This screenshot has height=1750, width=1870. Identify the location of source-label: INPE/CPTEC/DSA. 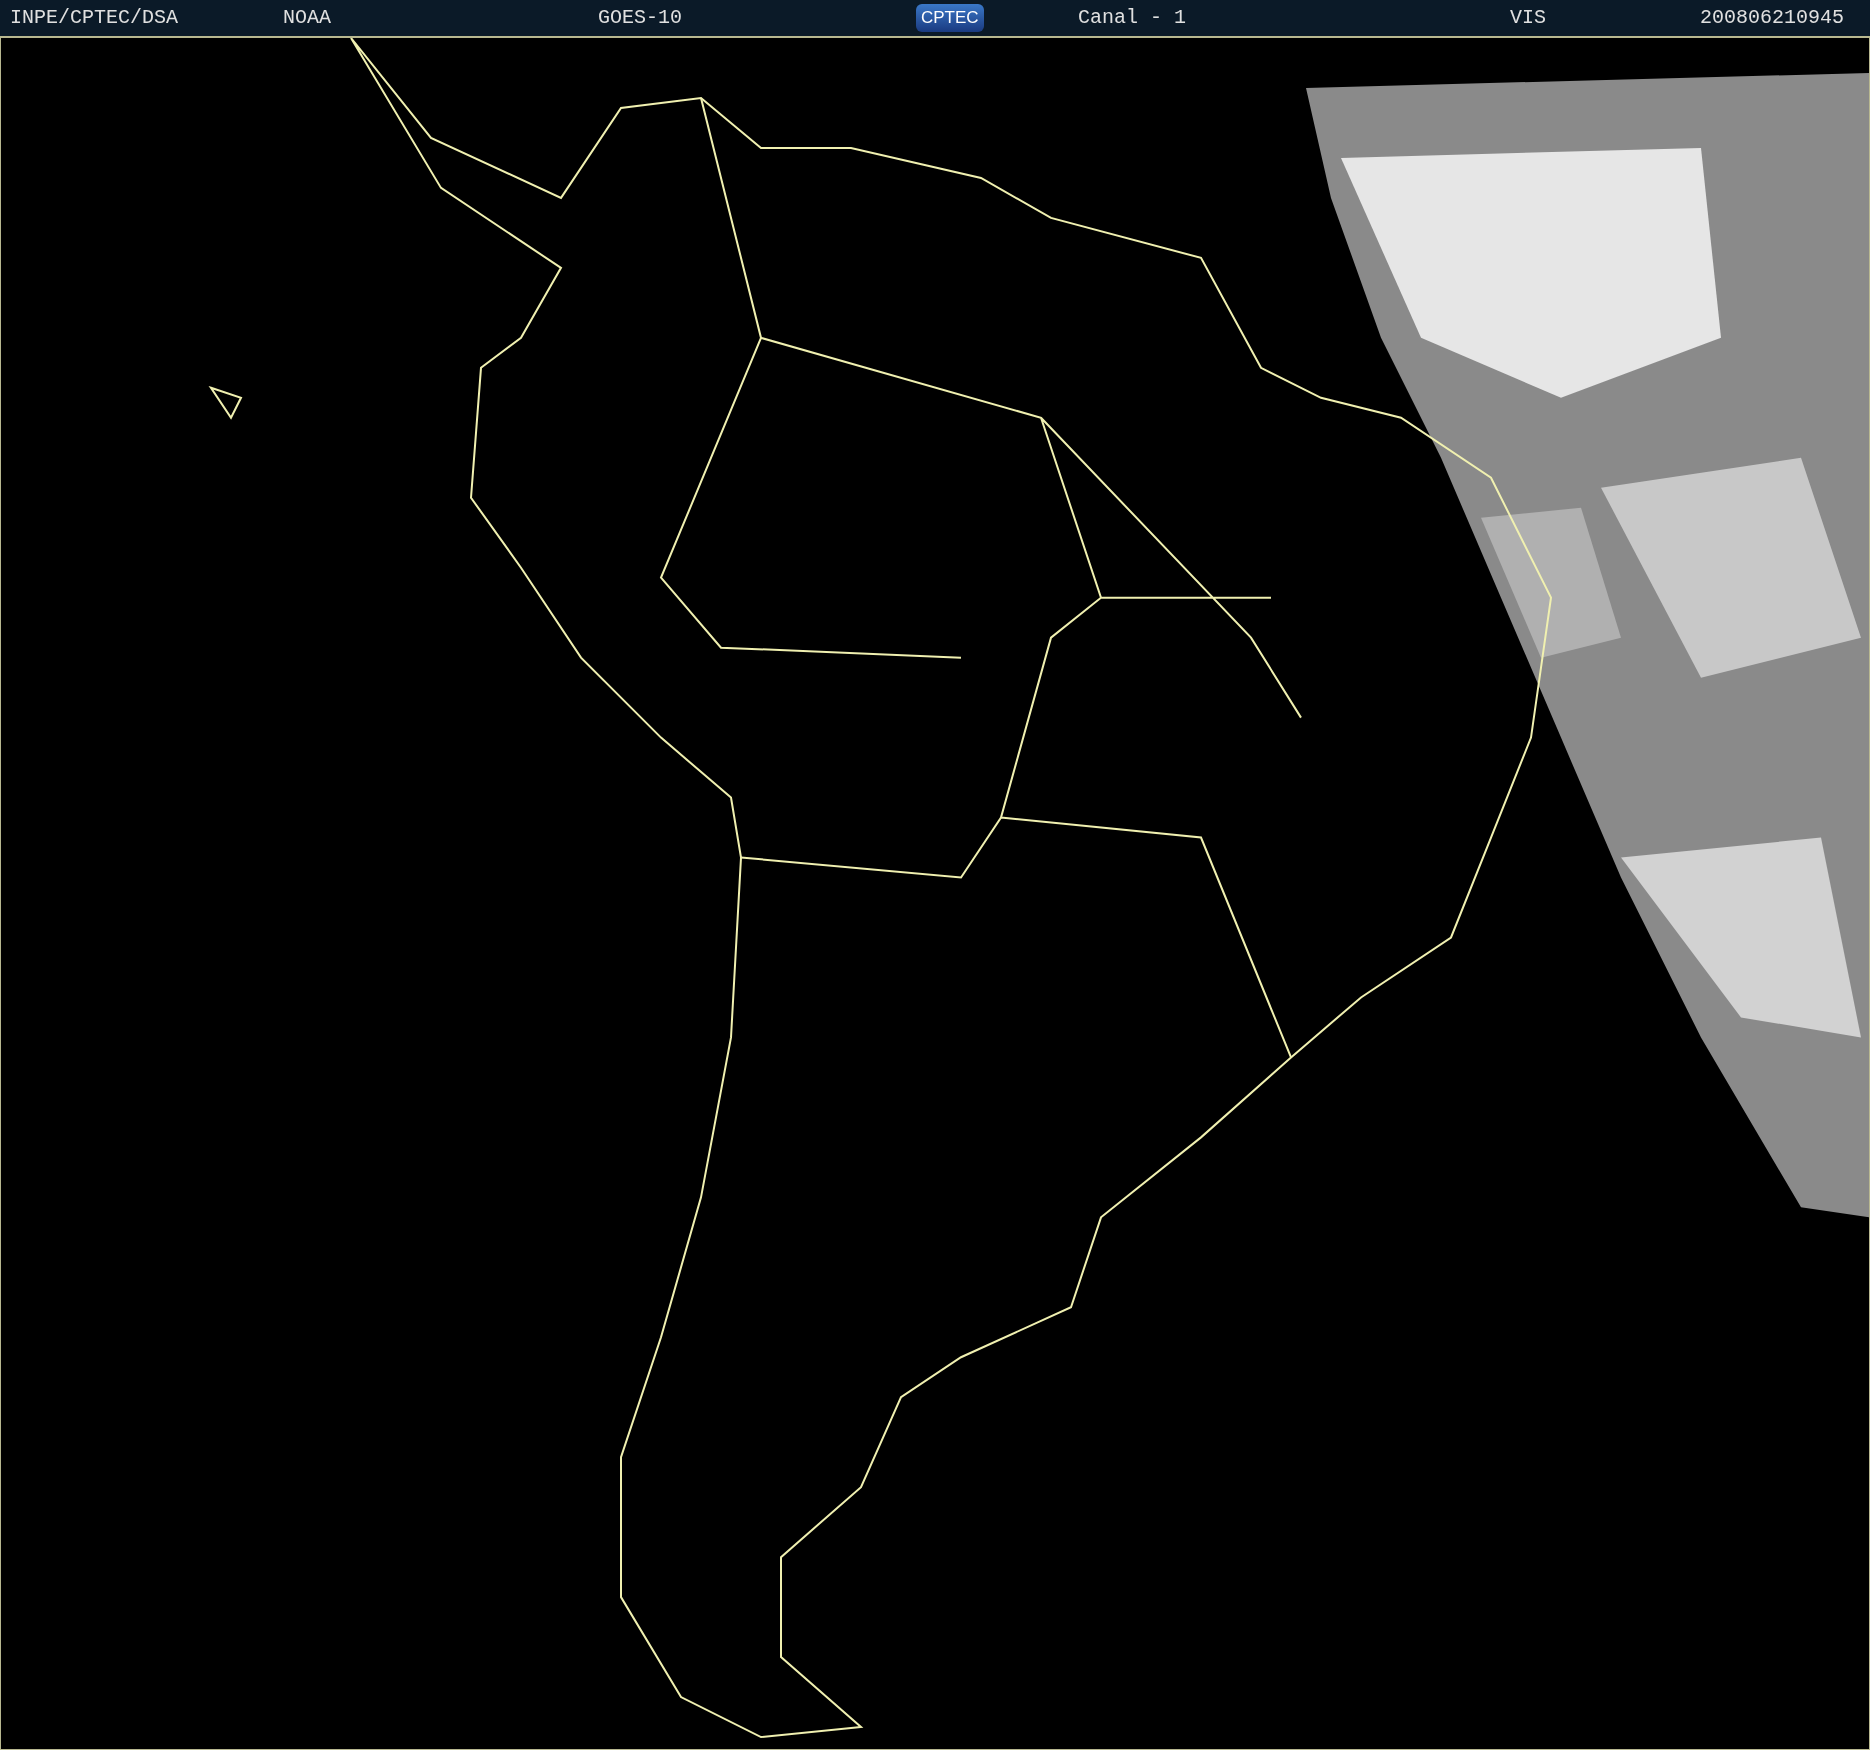
(94, 18).